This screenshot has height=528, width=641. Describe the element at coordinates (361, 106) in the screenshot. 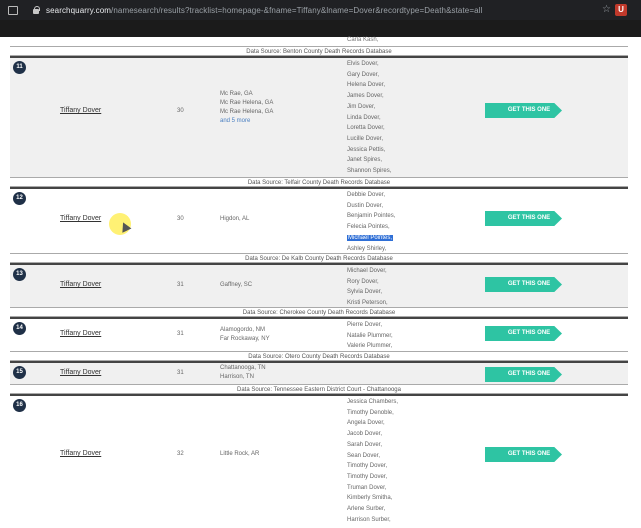

I see `relative-name: Jim Dover,` at that location.